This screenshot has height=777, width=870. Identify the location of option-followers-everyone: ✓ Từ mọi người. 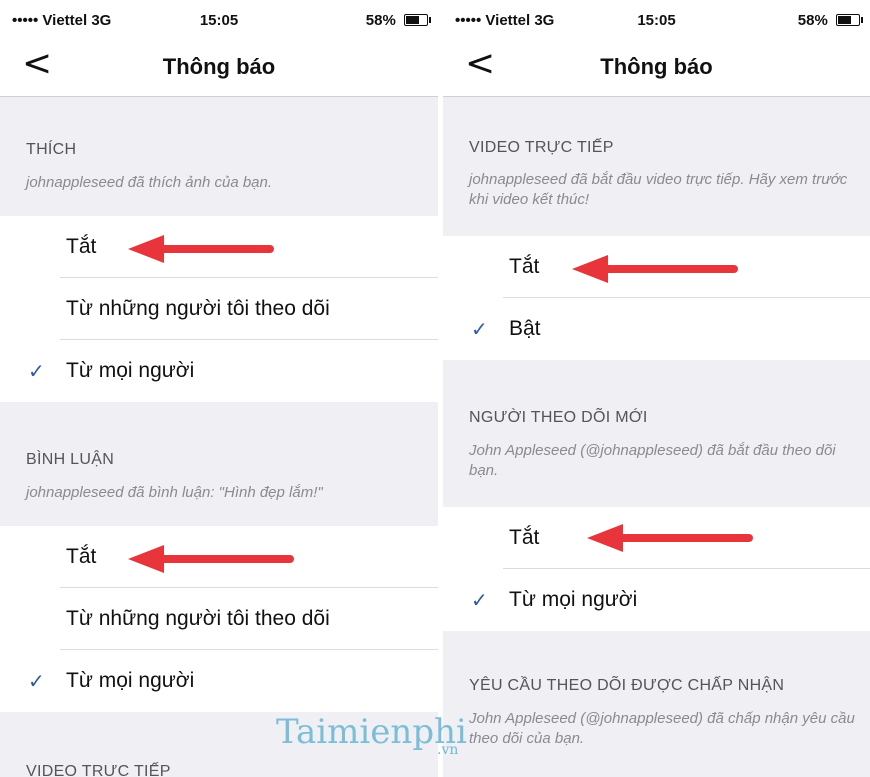
(656, 600).